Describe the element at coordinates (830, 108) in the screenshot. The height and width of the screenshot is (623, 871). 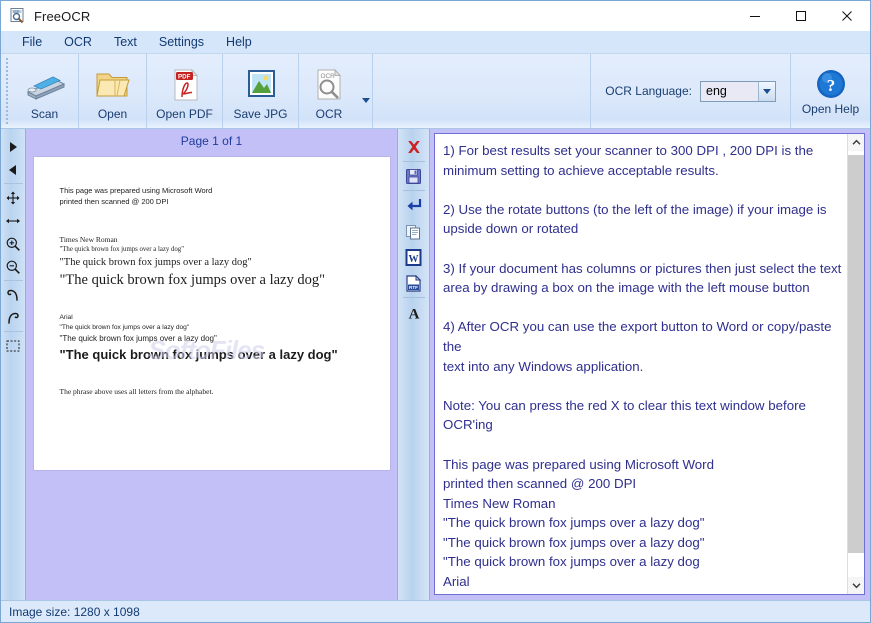
I see `open-help-label: Open Help` at that location.